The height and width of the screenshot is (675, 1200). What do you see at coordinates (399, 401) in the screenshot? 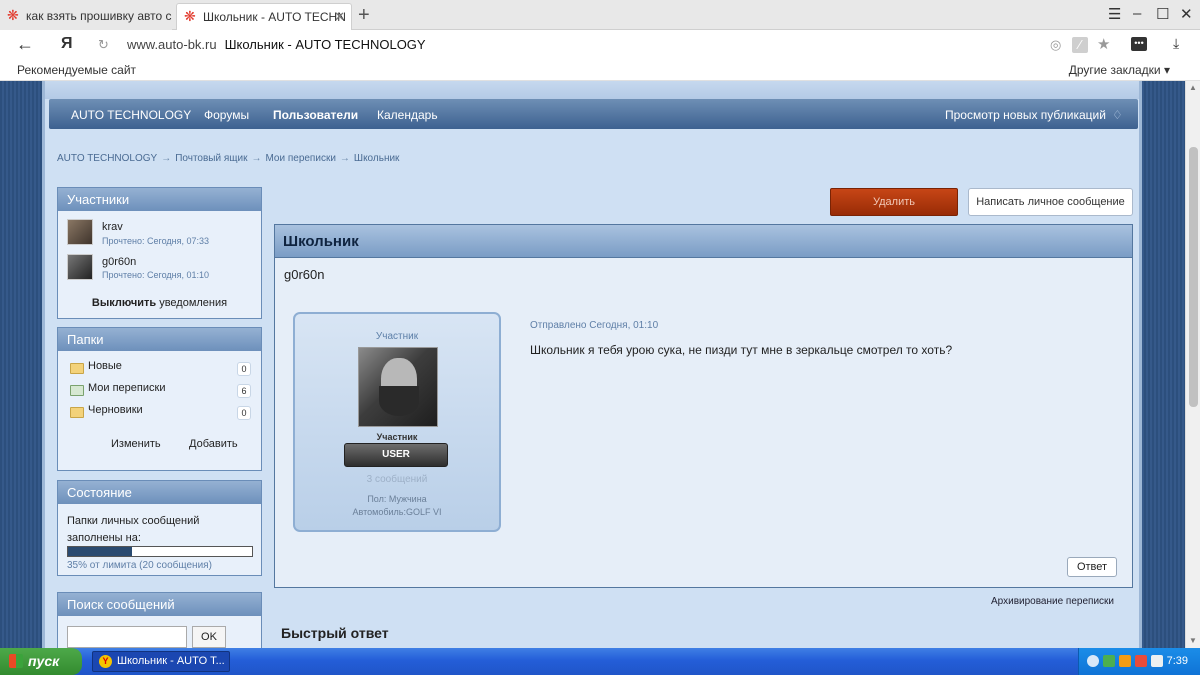
I see `avatar-beard` at bounding box center [399, 401].